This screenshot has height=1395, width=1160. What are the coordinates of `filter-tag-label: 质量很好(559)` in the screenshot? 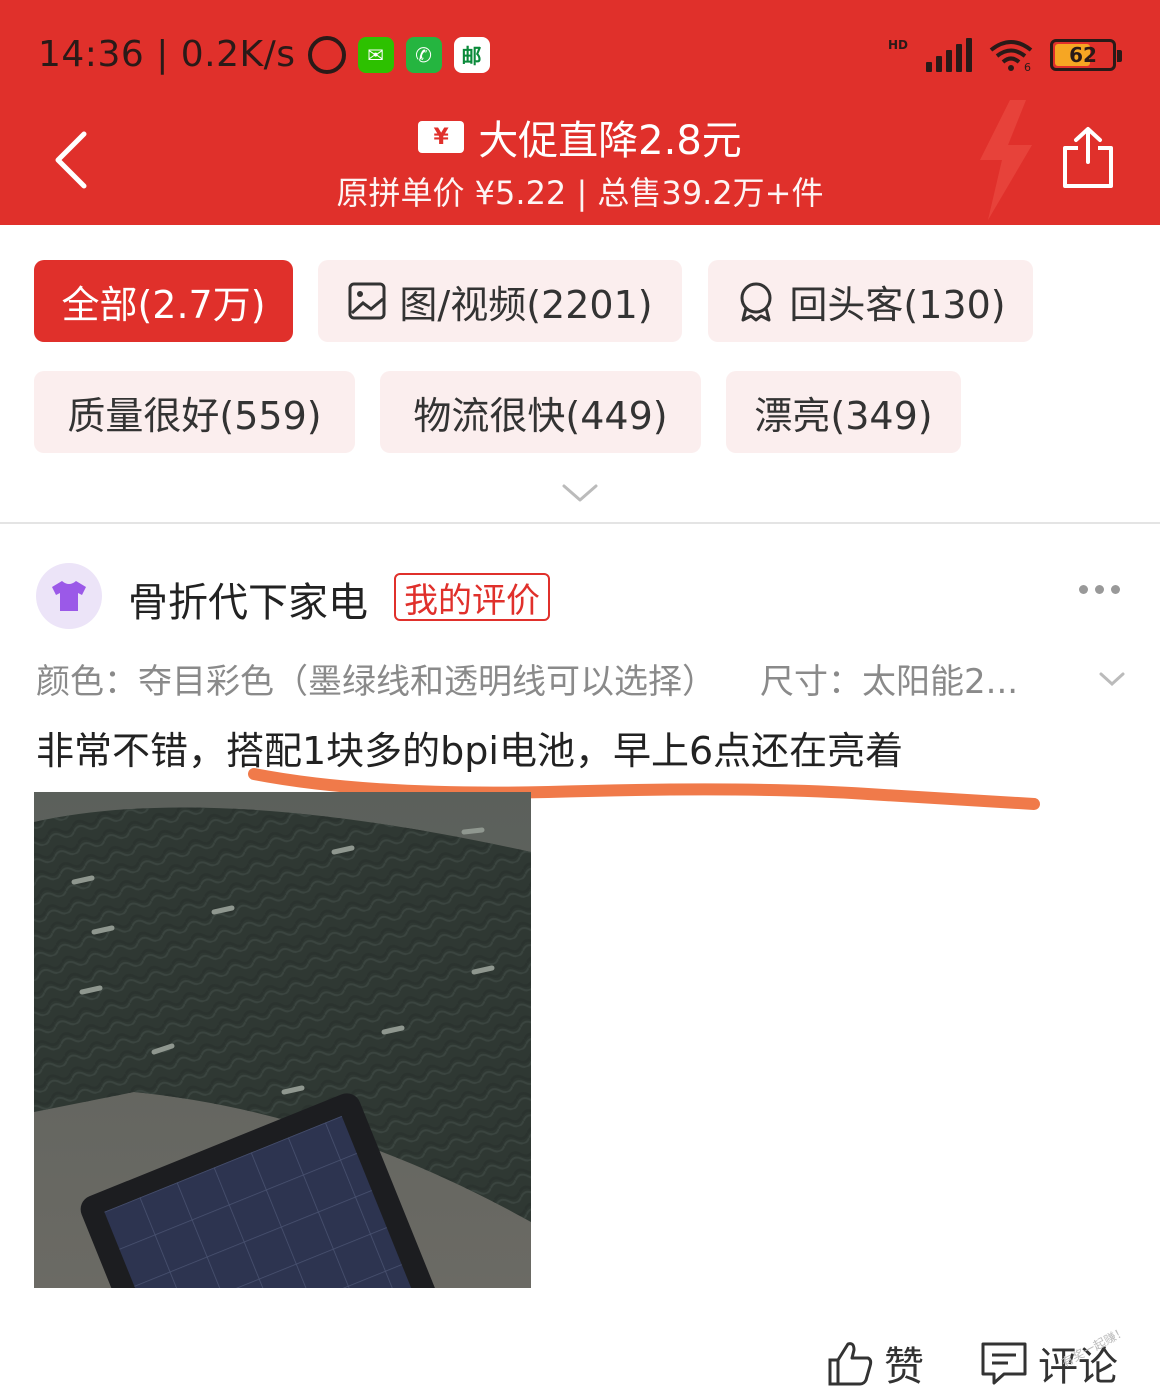 It's located at (194, 415).